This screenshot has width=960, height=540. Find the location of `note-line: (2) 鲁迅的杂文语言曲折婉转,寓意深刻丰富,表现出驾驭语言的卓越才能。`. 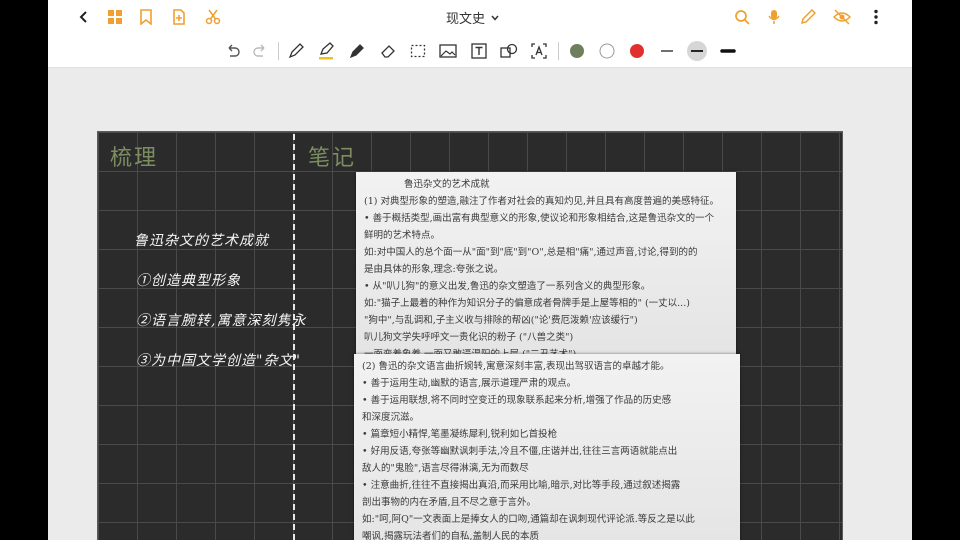

note-line: (2) 鲁迅的杂文语言曲折婉转,寓意深刻丰富,表现出驾驭语言的卓越才能。 is located at coordinates (516, 366).